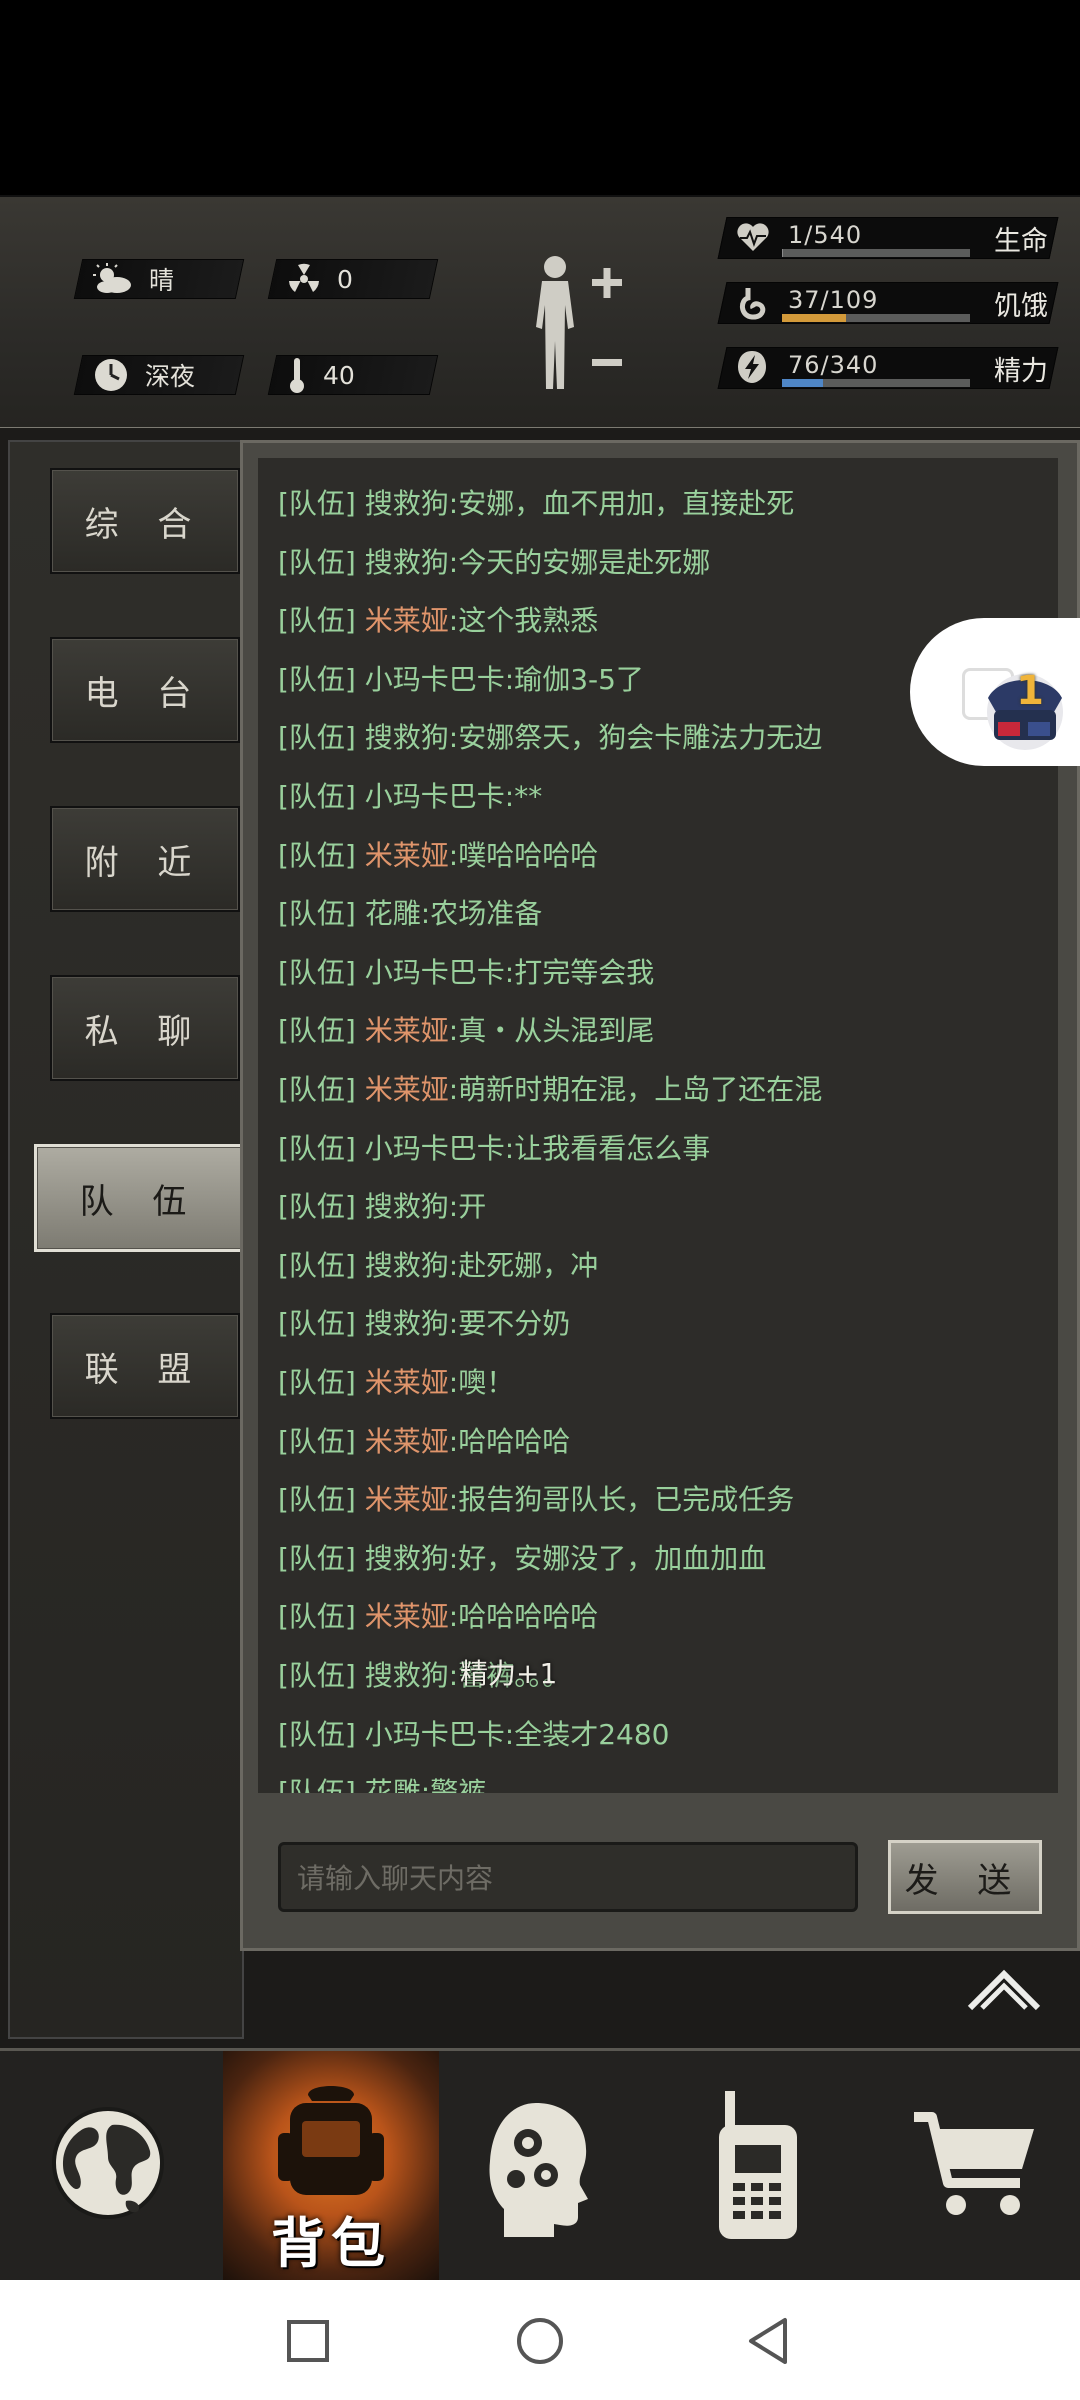 Image resolution: width=1080 pixels, height=2400 pixels. Describe the element at coordinates (509, 1441) in the screenshot. I see `chat-text: :哈哈哈哈` at that location.